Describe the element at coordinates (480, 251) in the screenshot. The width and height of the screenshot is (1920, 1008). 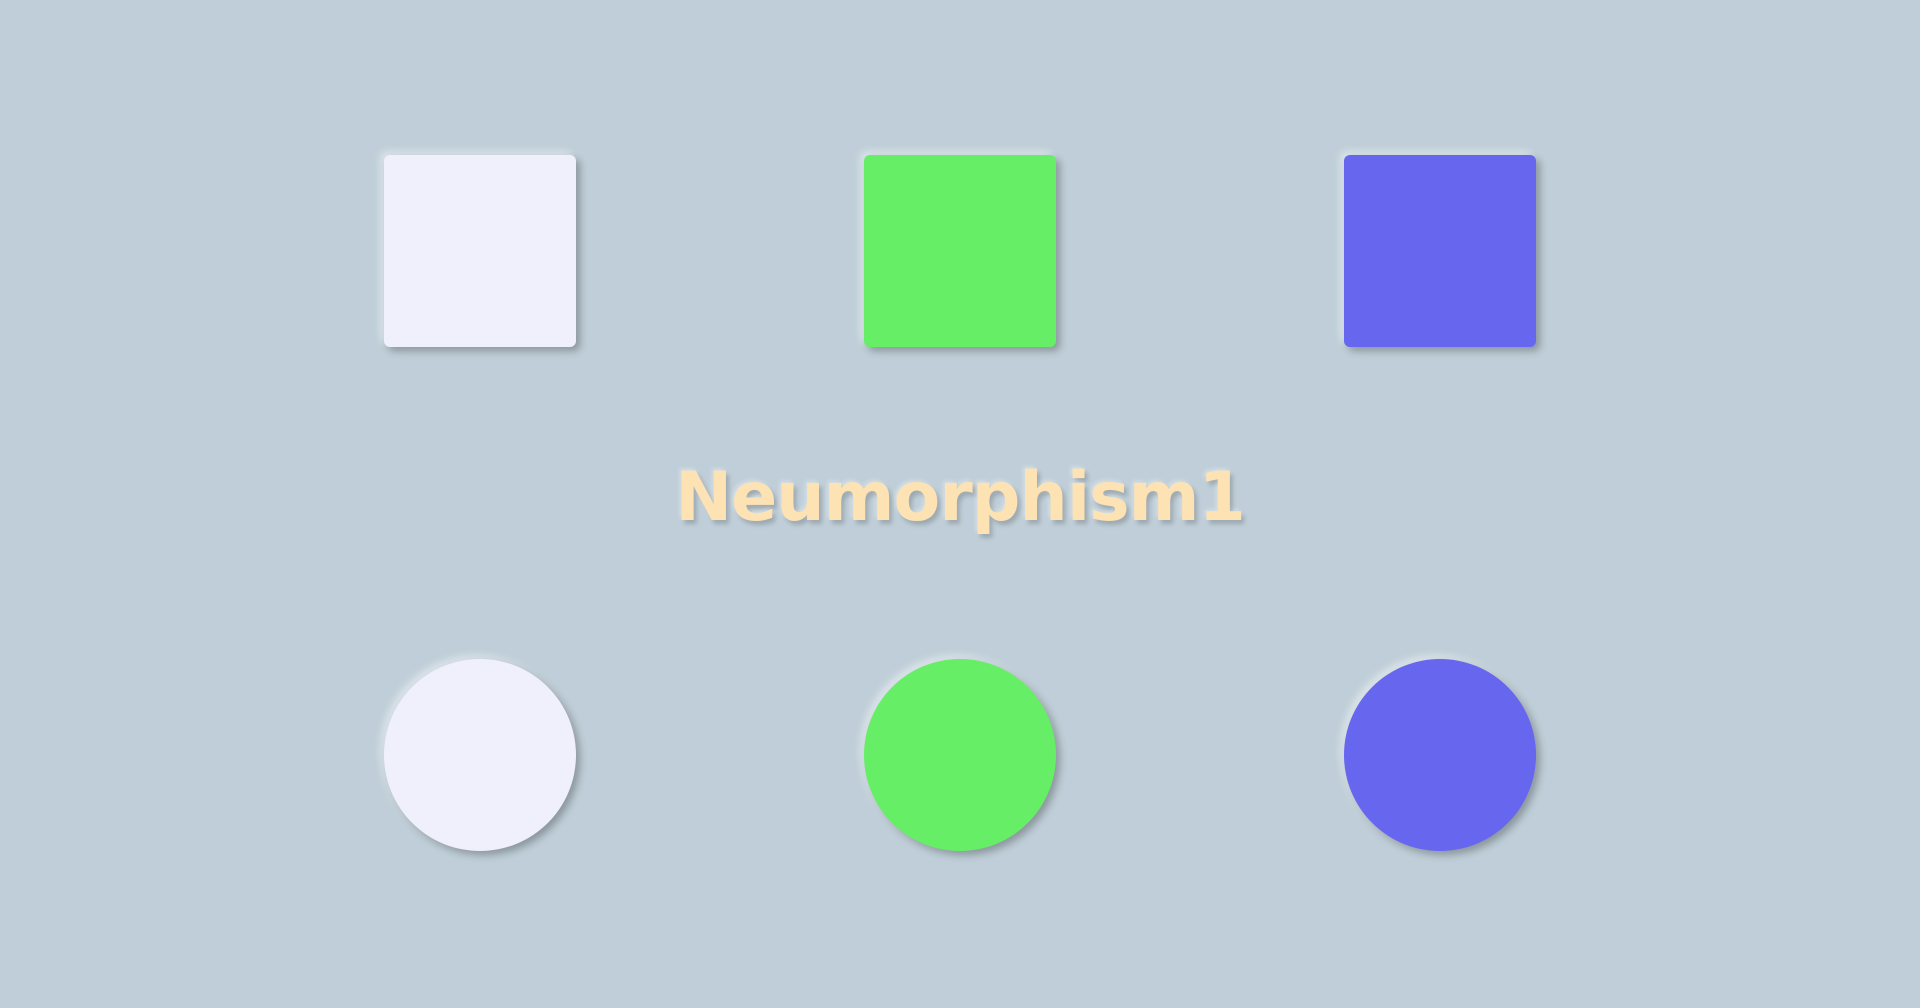
I see `square-white` at that location.